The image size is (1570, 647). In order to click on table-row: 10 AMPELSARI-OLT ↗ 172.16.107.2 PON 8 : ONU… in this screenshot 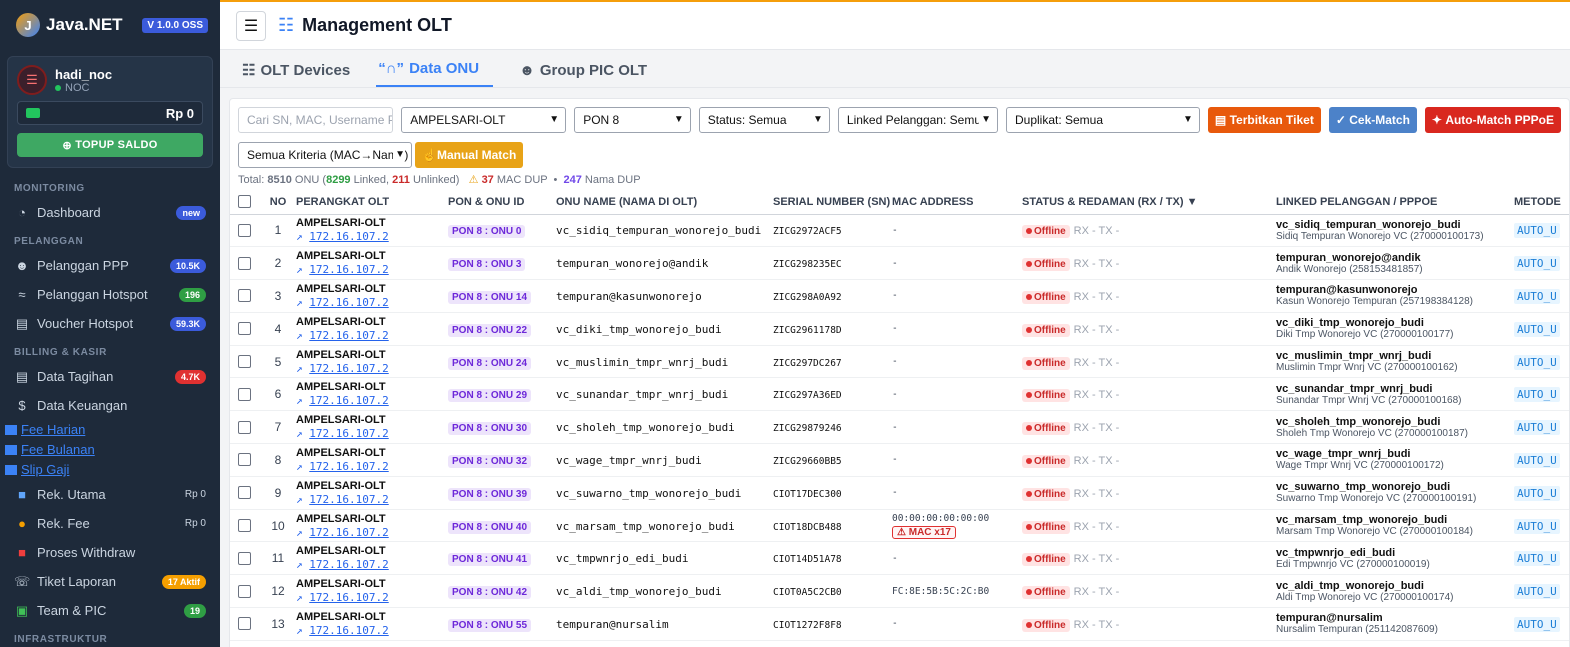, I will do `click(899, 526)`.